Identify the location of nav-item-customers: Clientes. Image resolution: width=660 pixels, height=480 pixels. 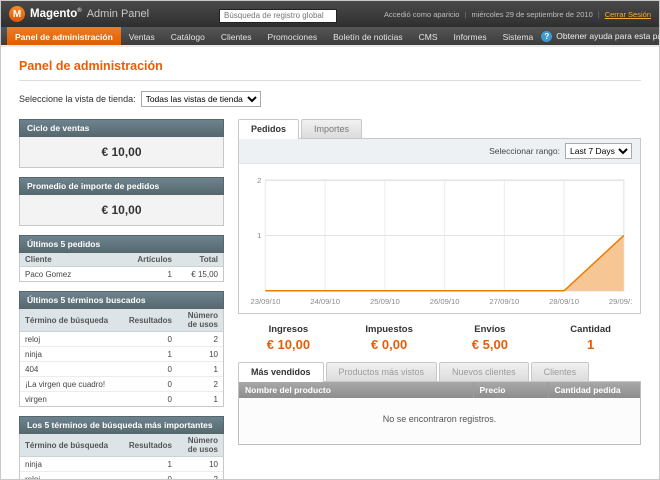
(236, 36).